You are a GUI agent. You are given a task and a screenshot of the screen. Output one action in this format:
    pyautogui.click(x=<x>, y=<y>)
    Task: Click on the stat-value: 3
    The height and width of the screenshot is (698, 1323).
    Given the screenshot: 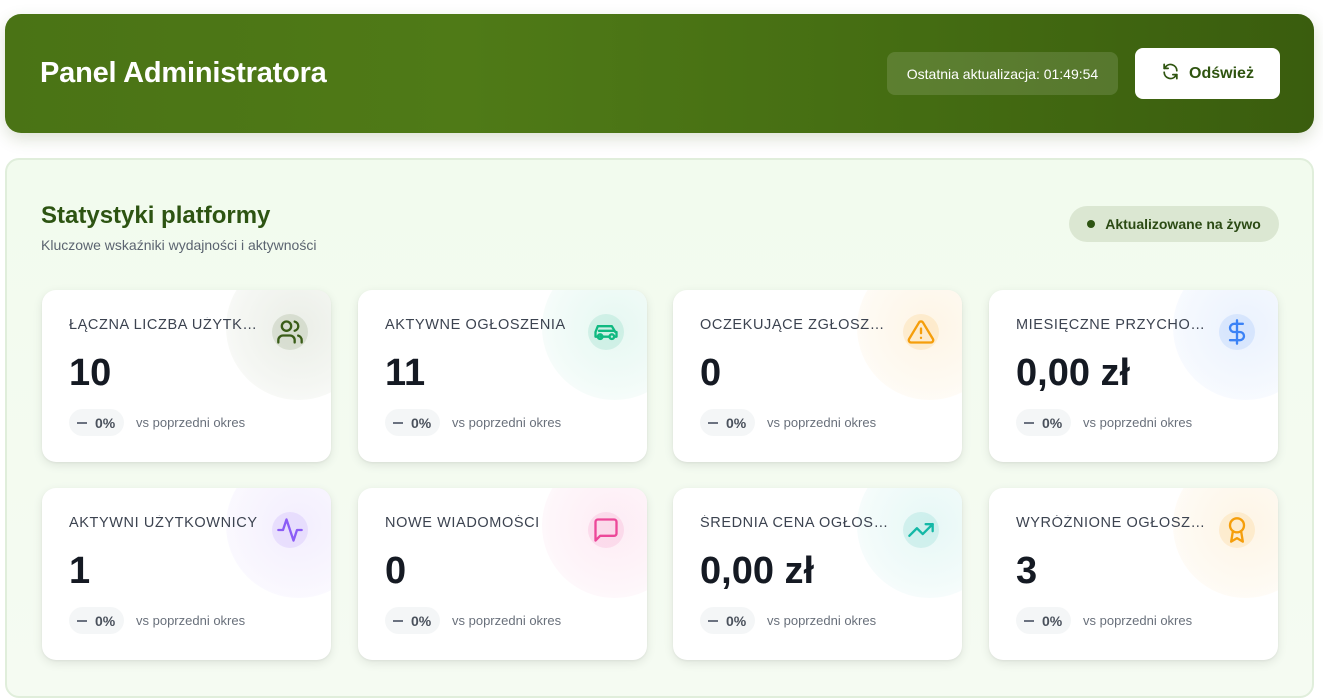 What is the action you would take?
    pyautogui.click(x=1027, y=571)
    